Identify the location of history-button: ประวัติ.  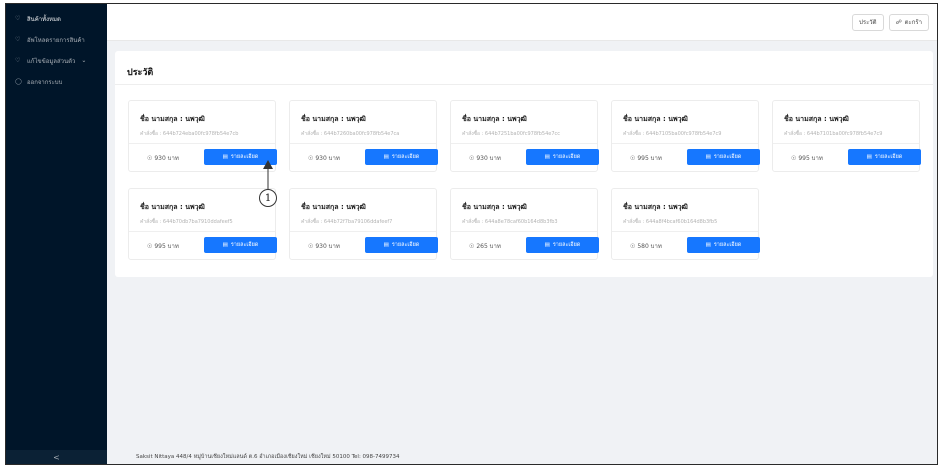
(868, 22).